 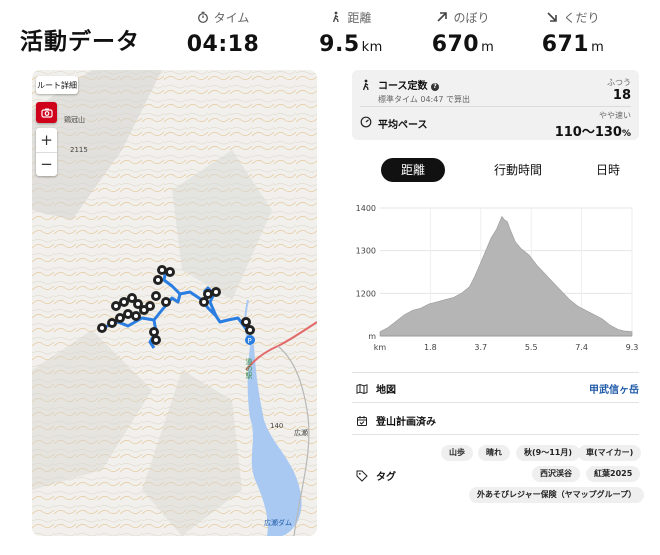 I want to click on stat-descent-value: 671, so click(x=565, y=44).